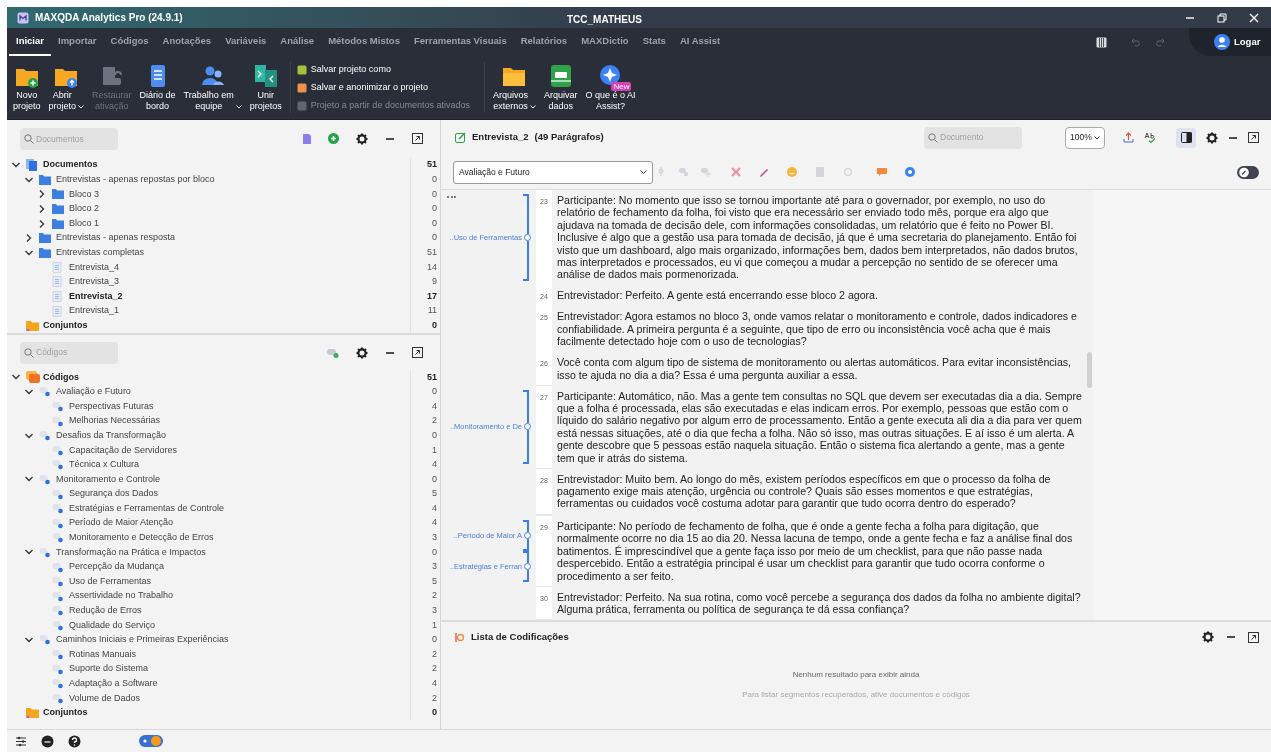  I want to click on ribbon-button: Novo projeto, so click(27, 87).